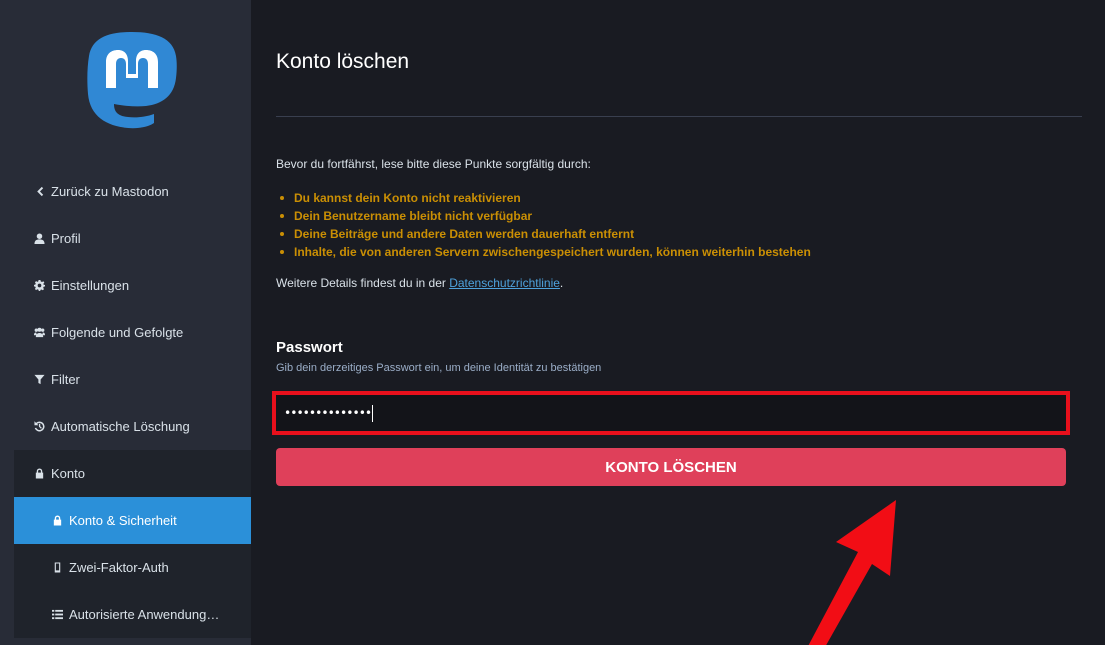 The image size is (1105, 645). What do you see at coordinates (39, 286) in the screenshot?
I see `gear-icon` at bounding box center [39, 286].